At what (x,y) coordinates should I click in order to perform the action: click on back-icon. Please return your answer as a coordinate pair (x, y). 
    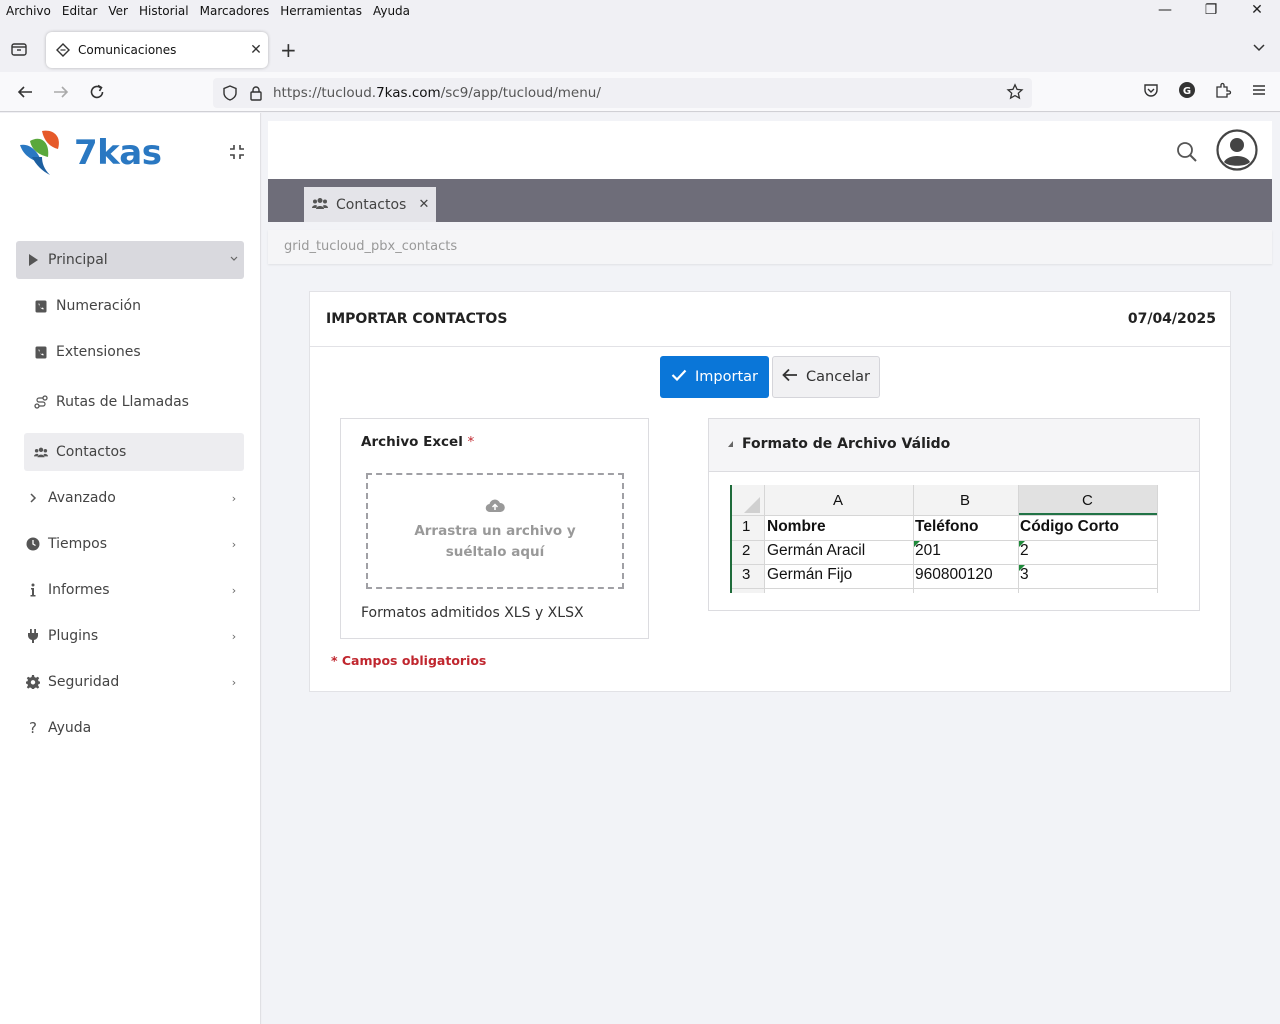
    Looking at the image, I should click on (25, 92).